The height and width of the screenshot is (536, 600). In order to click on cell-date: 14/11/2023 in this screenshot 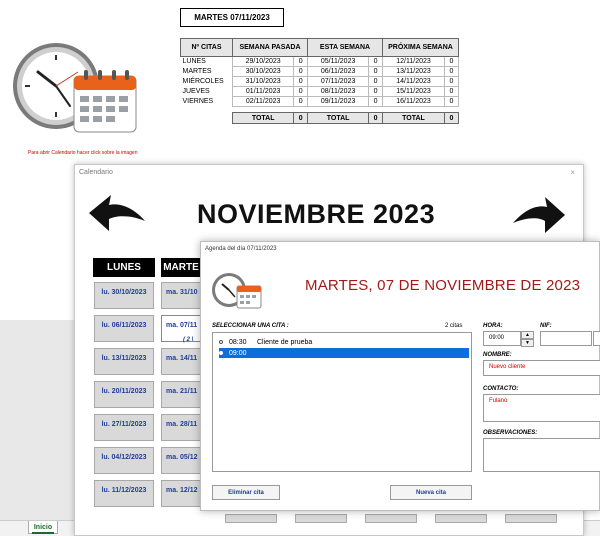, I will do `click(413, 81)`.